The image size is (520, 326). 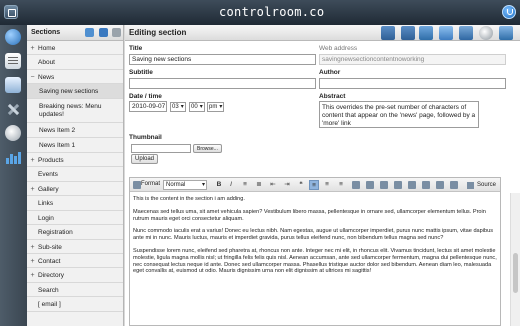 I want to click on preview-icon, so click(x=426, y=33).